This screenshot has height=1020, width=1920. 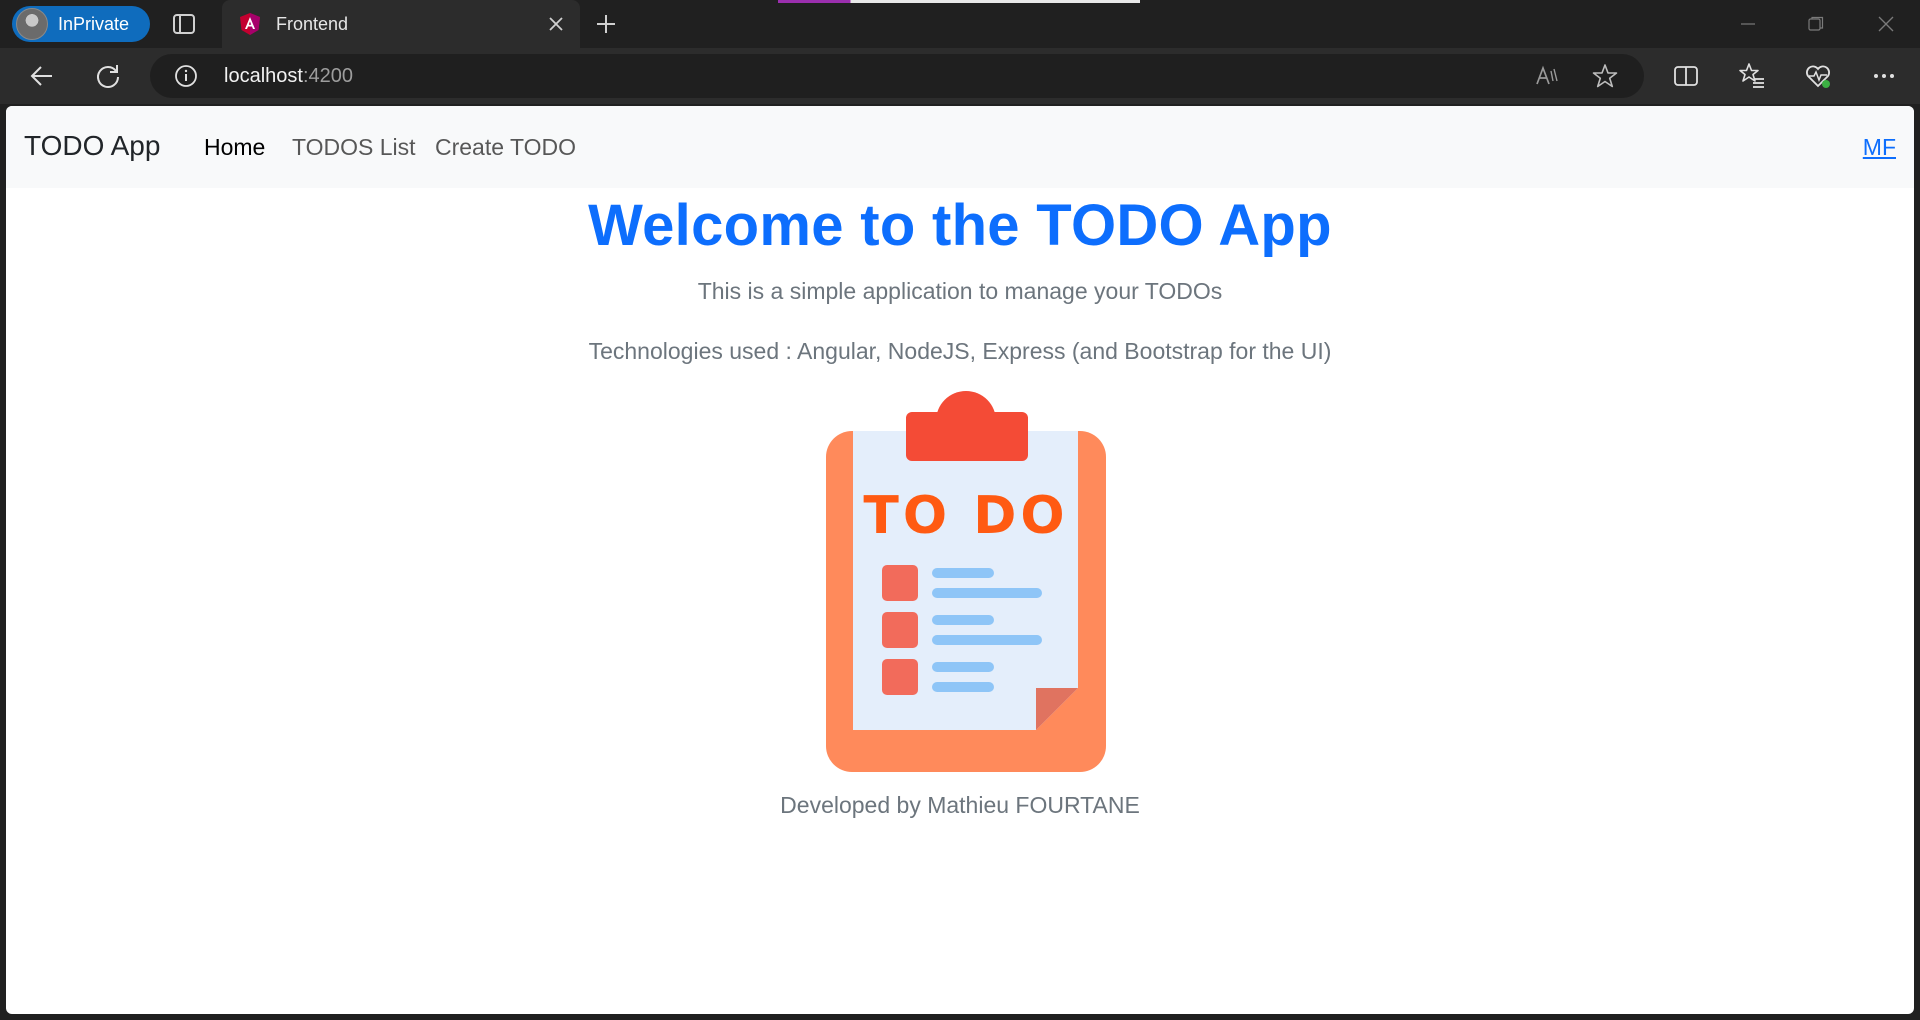 What do you see at coordinates (312, 24) in the screenshot?
I see `tab-title: Frontend` at bounding box center [312, 24].